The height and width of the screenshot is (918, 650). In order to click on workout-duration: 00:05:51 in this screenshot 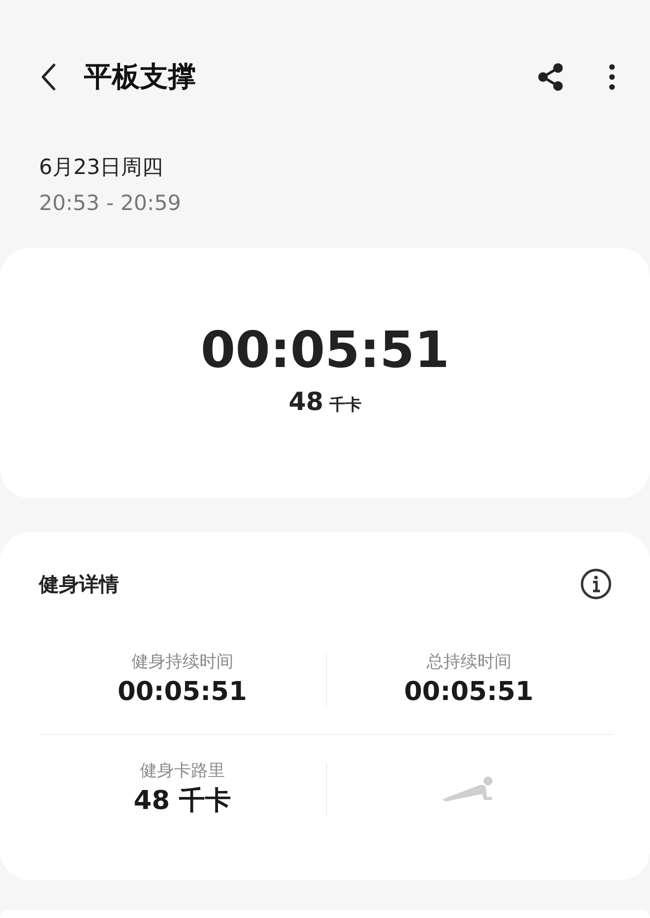, I will do `click(325, 350)`.